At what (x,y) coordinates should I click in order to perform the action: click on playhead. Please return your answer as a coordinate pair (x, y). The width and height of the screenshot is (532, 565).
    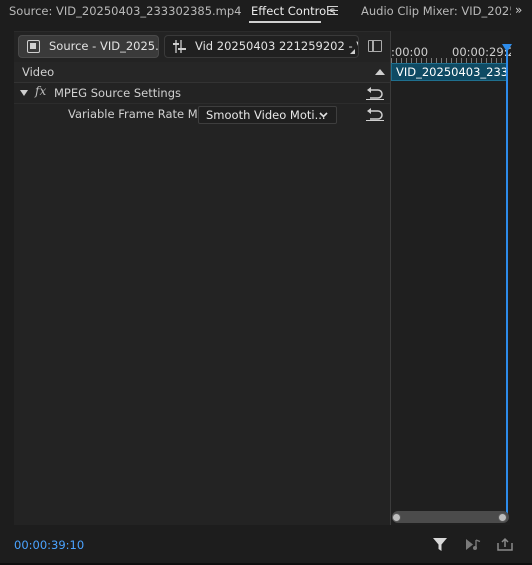
    Looking at the image, I should click on (507, 280).